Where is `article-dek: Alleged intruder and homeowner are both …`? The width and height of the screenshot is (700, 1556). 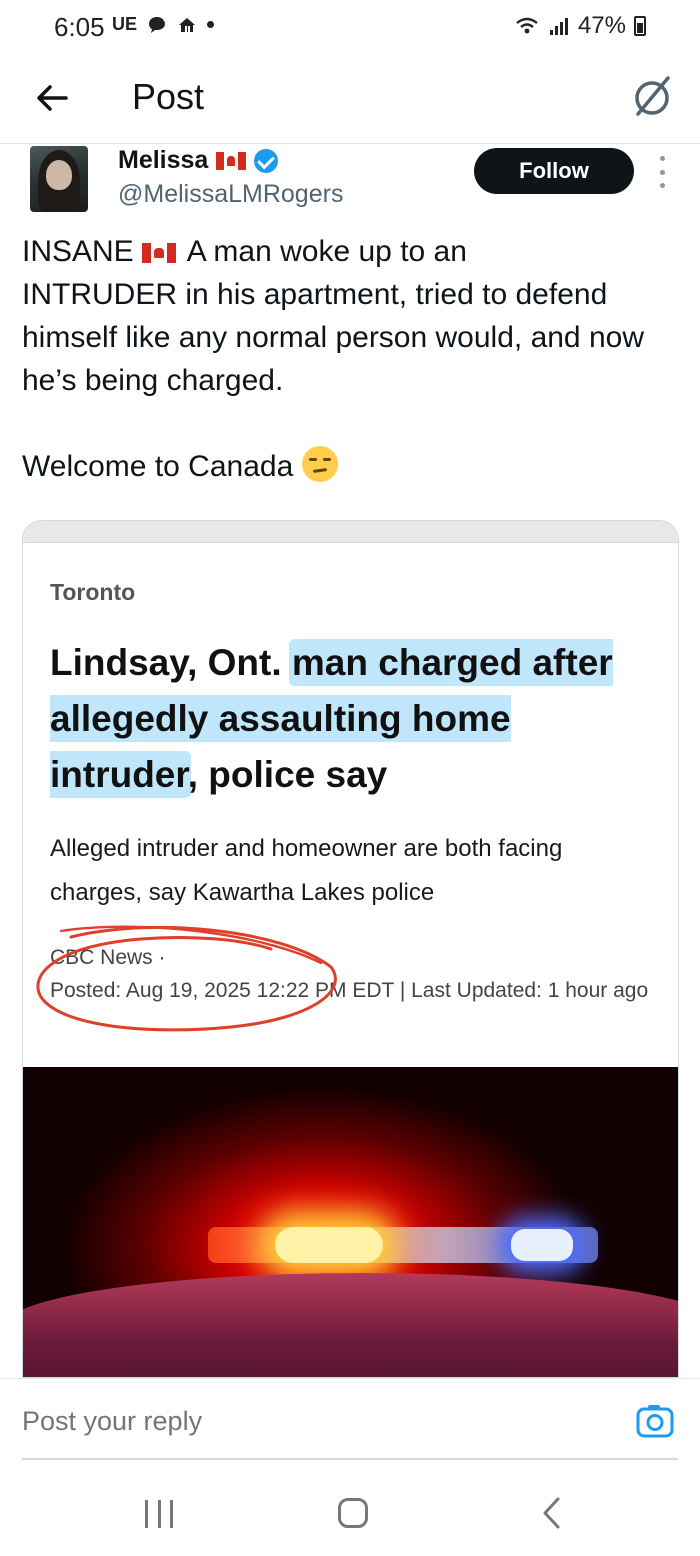 article-dek: Alleged intruder and homeowner are both … is located at coordinates (306, 870).